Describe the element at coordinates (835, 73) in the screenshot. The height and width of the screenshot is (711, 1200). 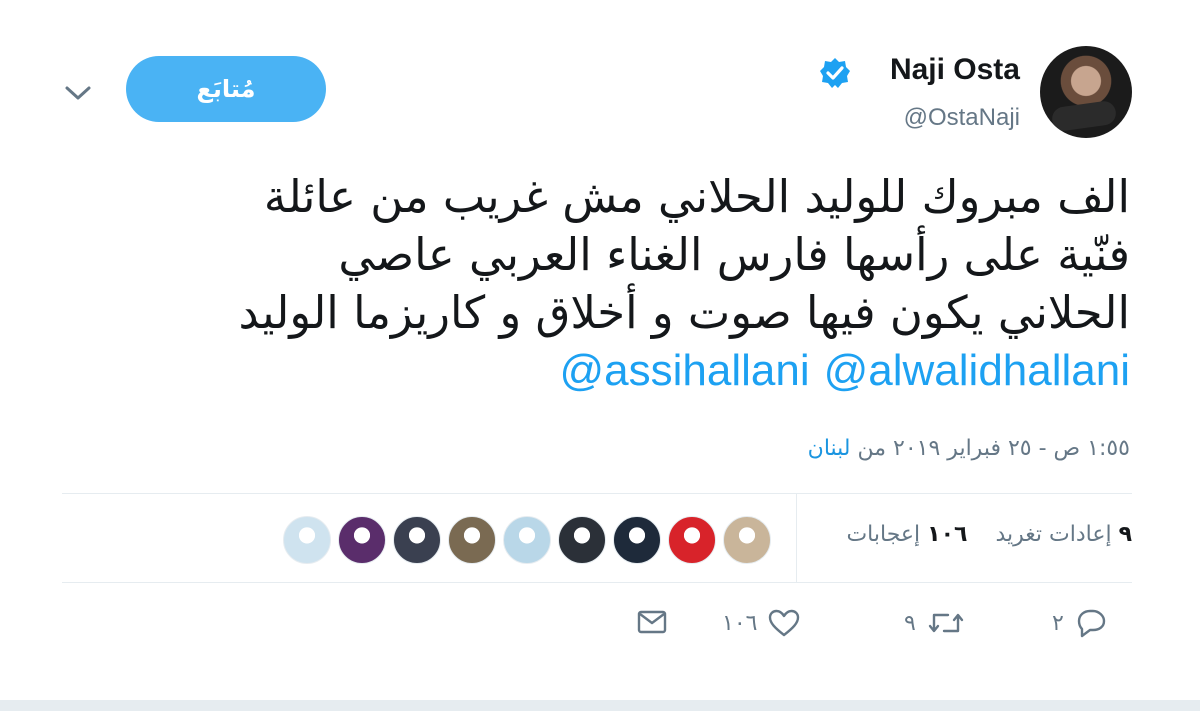
I see `verified-badge-icon` at that location.